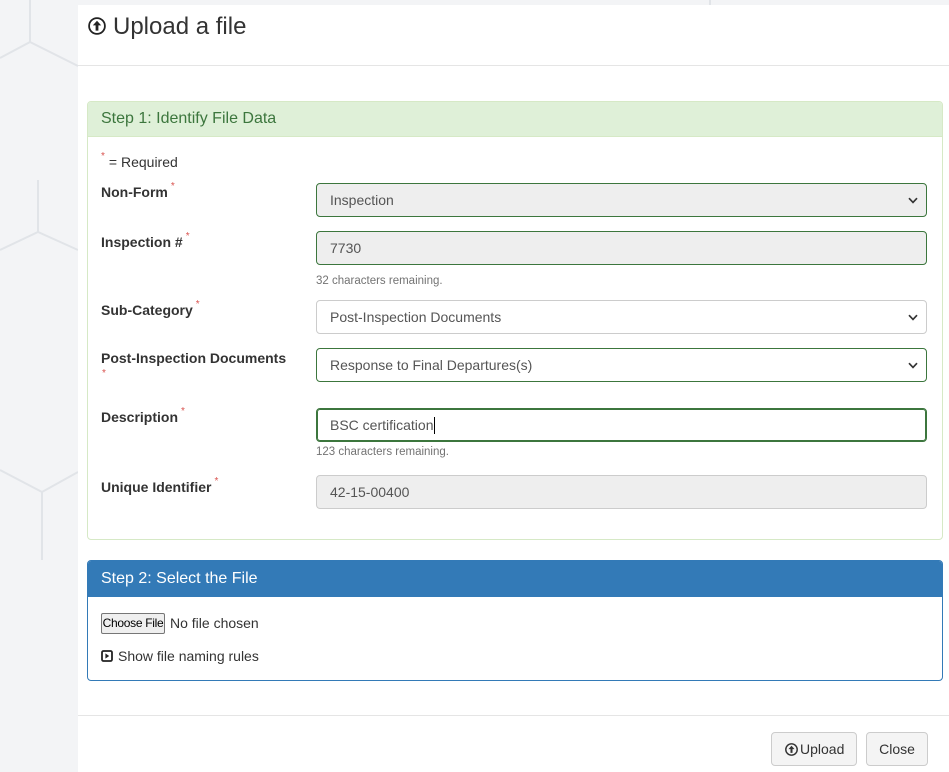 The image size is (949, 772). I want to click on unique-identifier-value: 42-15-00400, so click(370, 492).